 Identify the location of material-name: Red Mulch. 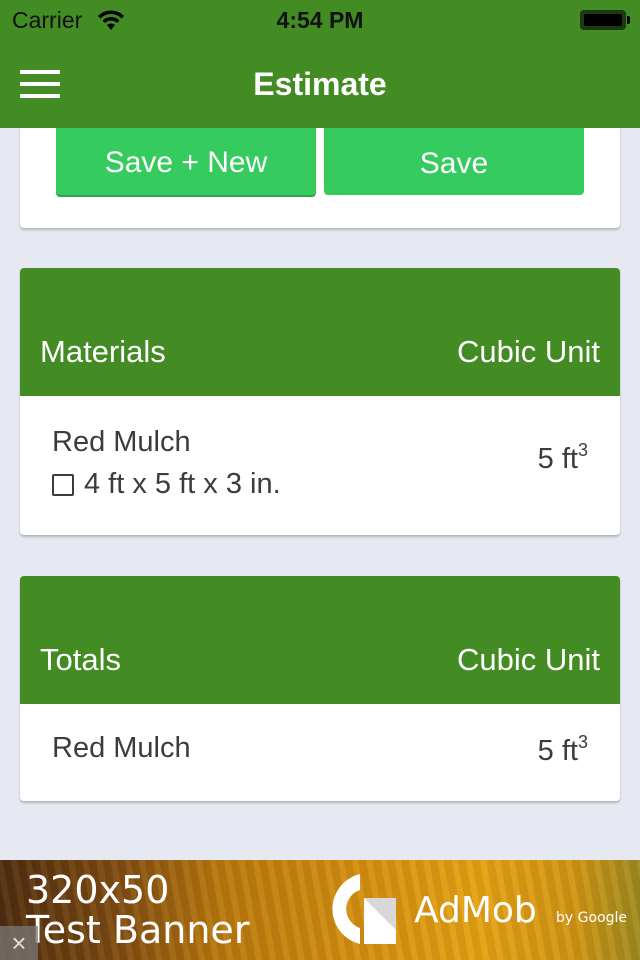
(121, 442).